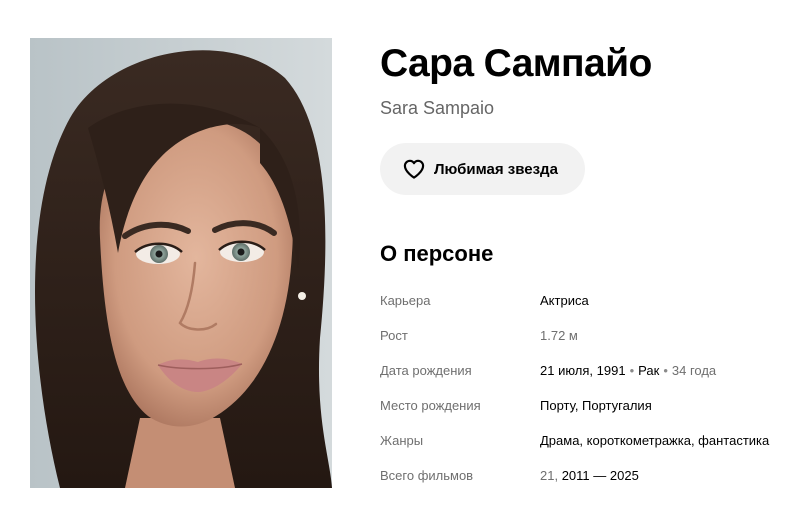 This screenshot has width=792, height=506. I want to click on fact-row-career: Карьера Актриса, so click(586, 300).